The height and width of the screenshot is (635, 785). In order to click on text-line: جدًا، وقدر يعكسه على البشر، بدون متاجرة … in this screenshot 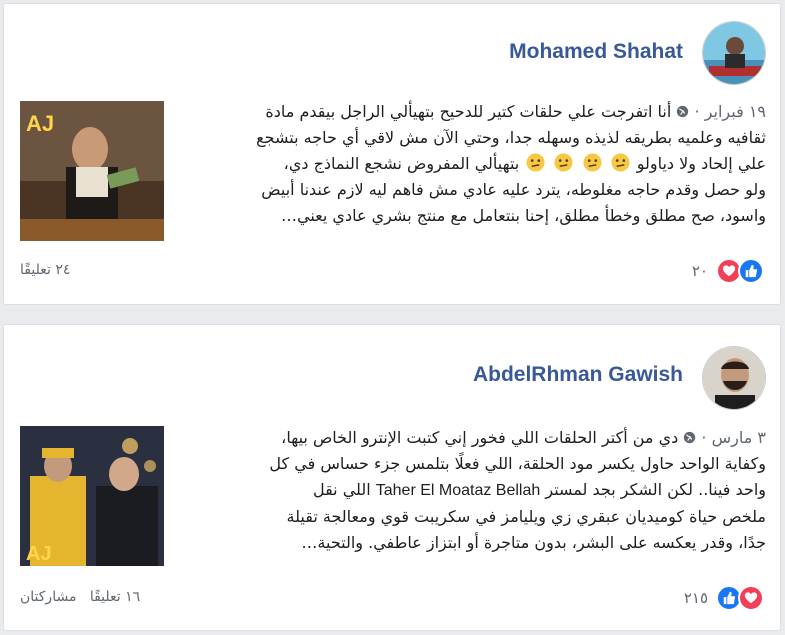, I will do `click(533, 542)`.